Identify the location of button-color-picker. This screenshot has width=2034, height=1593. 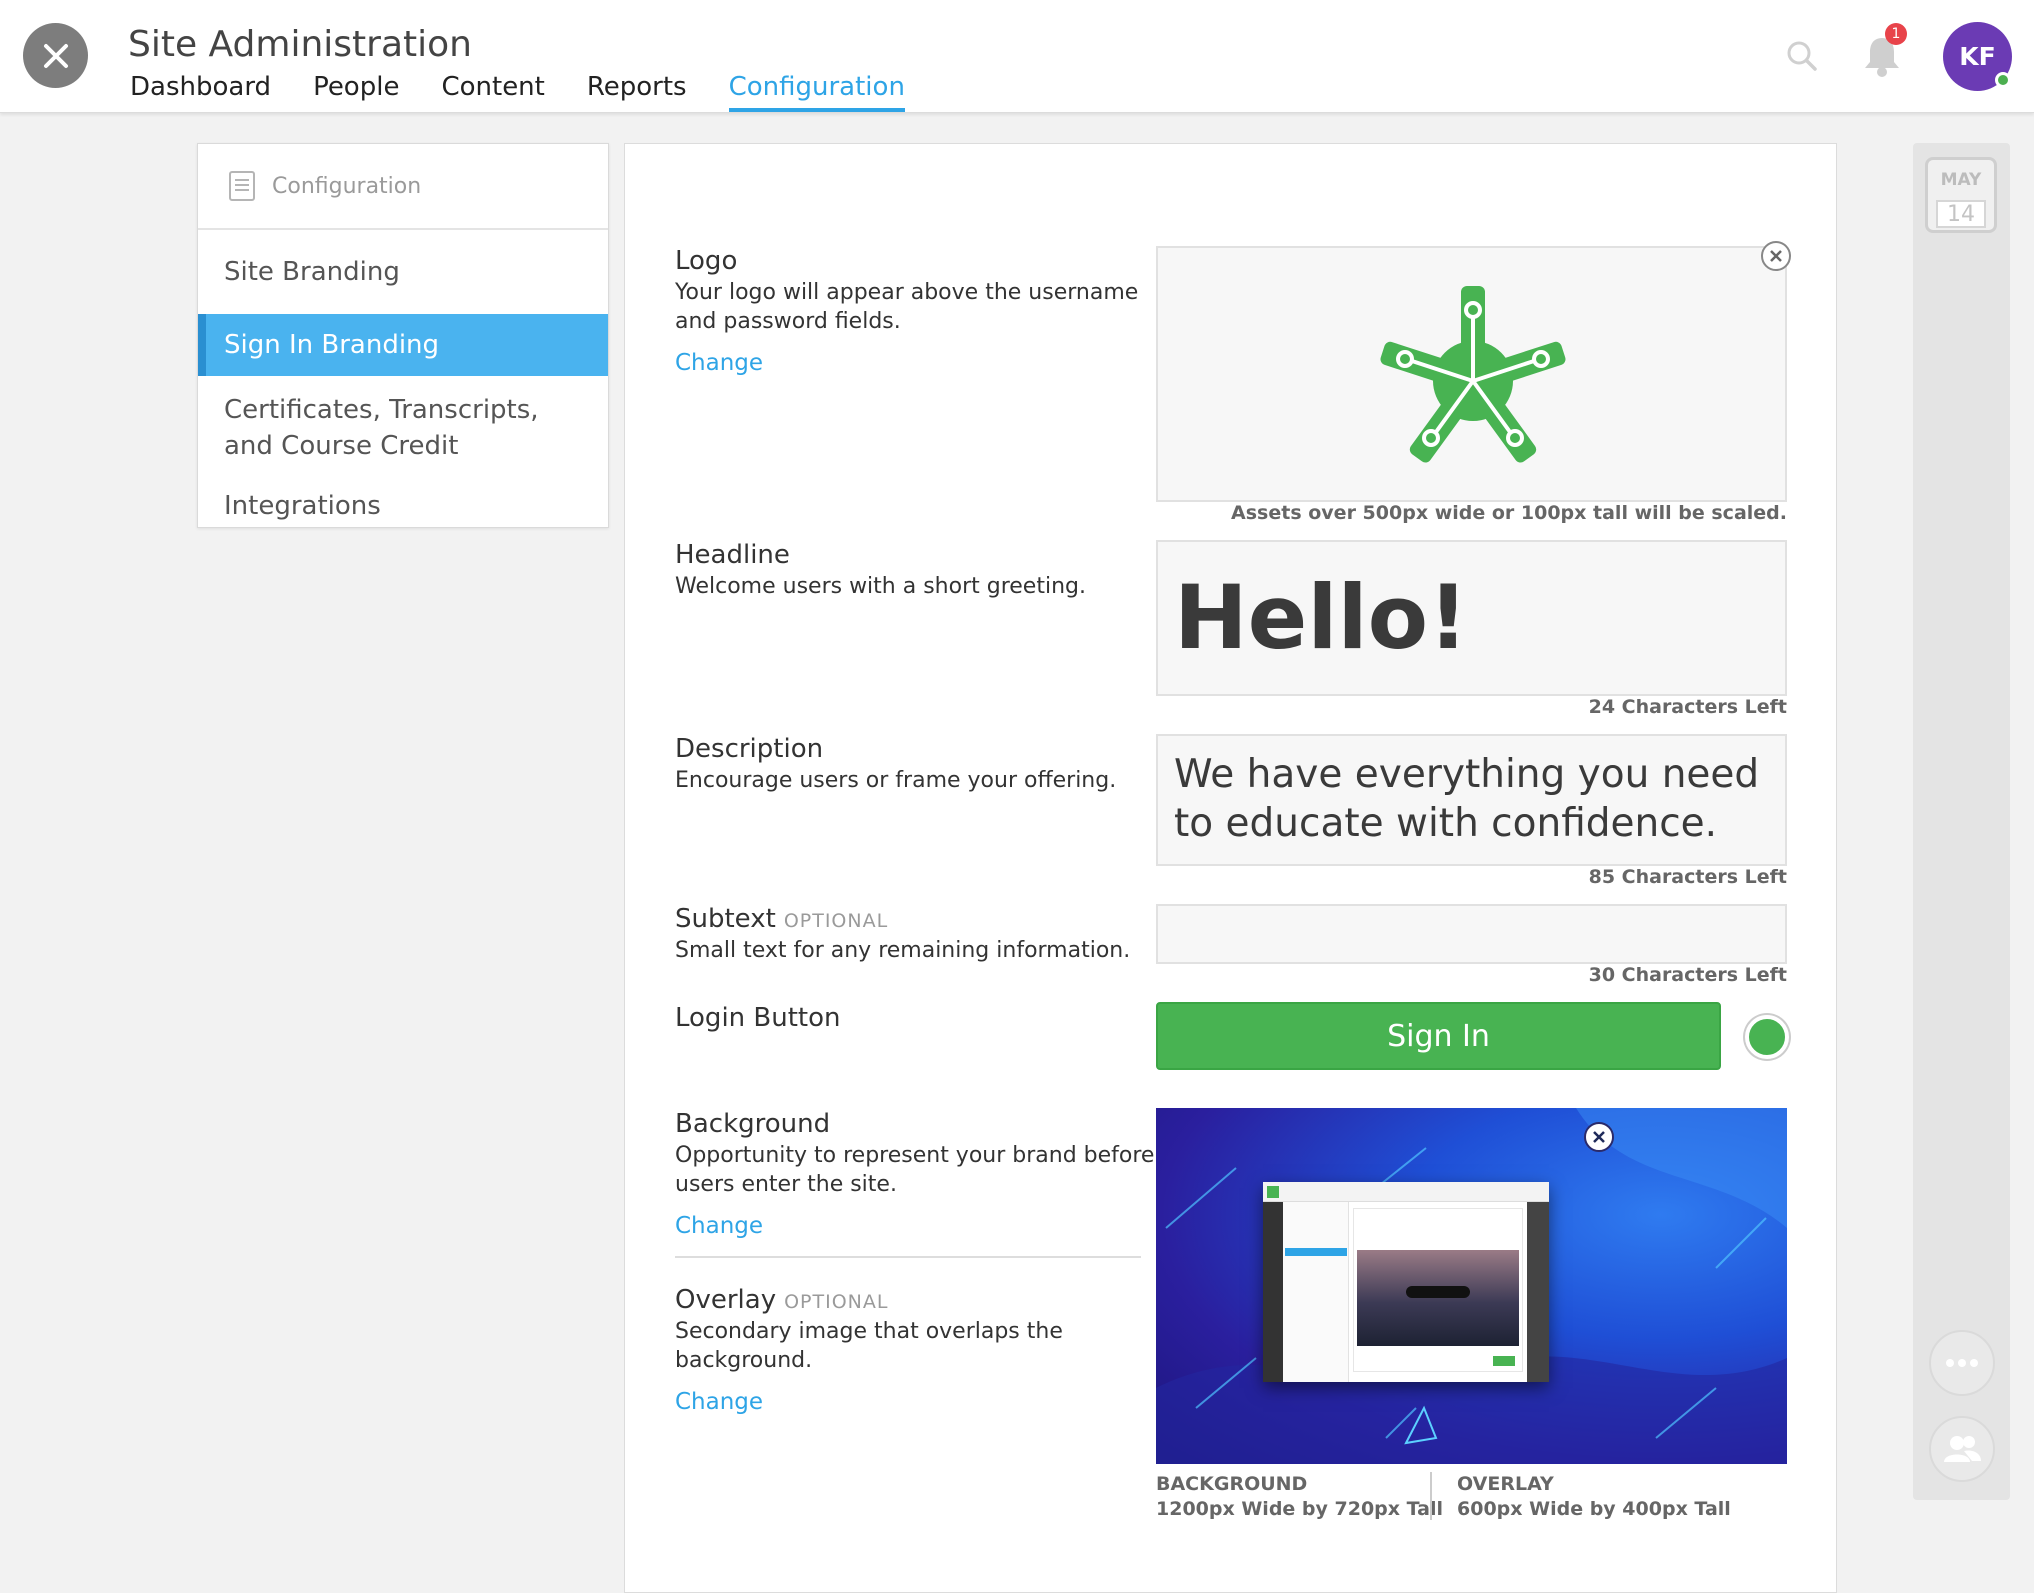
(1767, 1037).